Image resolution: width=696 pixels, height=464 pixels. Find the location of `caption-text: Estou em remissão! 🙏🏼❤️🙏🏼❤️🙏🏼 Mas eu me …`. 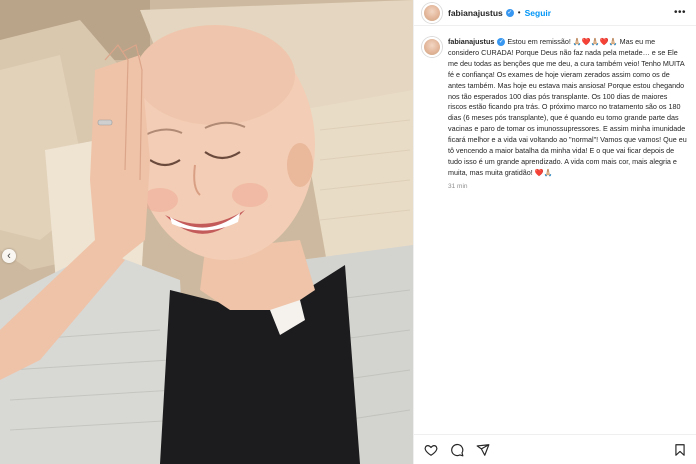

caption-text: Estou em remissão! 🙏🏼❤️🙏🏼❤️🙏🏼 Mas eu me … is located at coordinates (568, 107).